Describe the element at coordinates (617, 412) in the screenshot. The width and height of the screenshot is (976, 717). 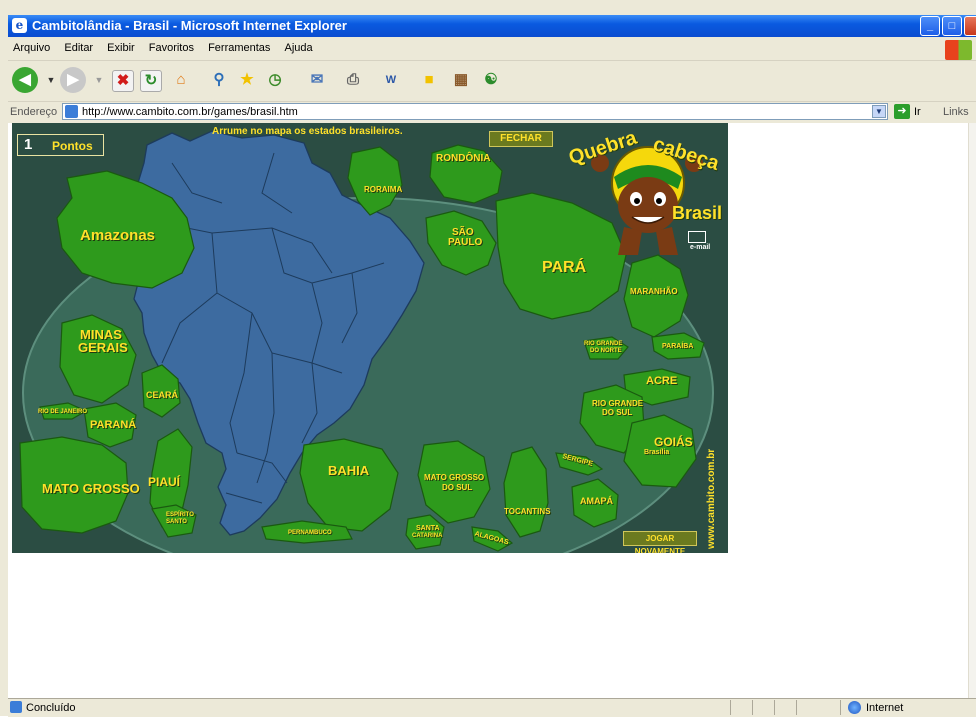
I see `label-rs-2: DO SUL` at that location.